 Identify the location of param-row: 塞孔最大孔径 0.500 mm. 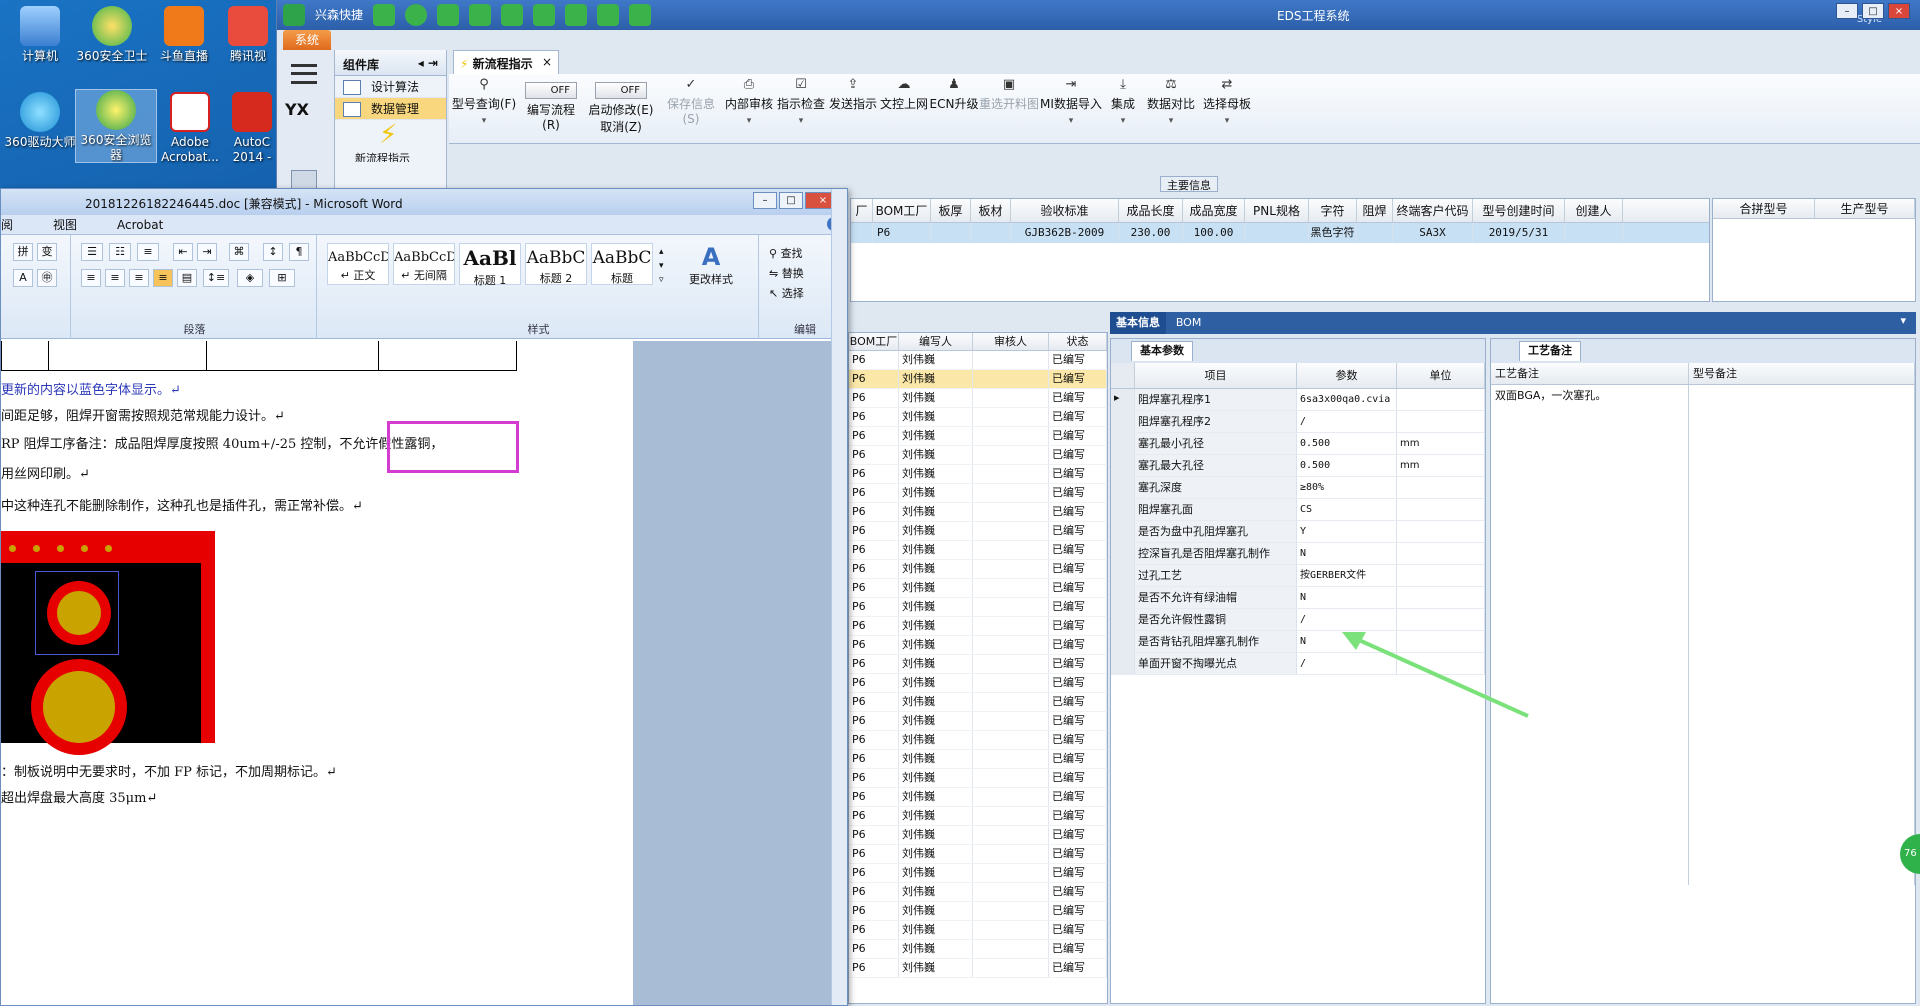
(1298, 466).